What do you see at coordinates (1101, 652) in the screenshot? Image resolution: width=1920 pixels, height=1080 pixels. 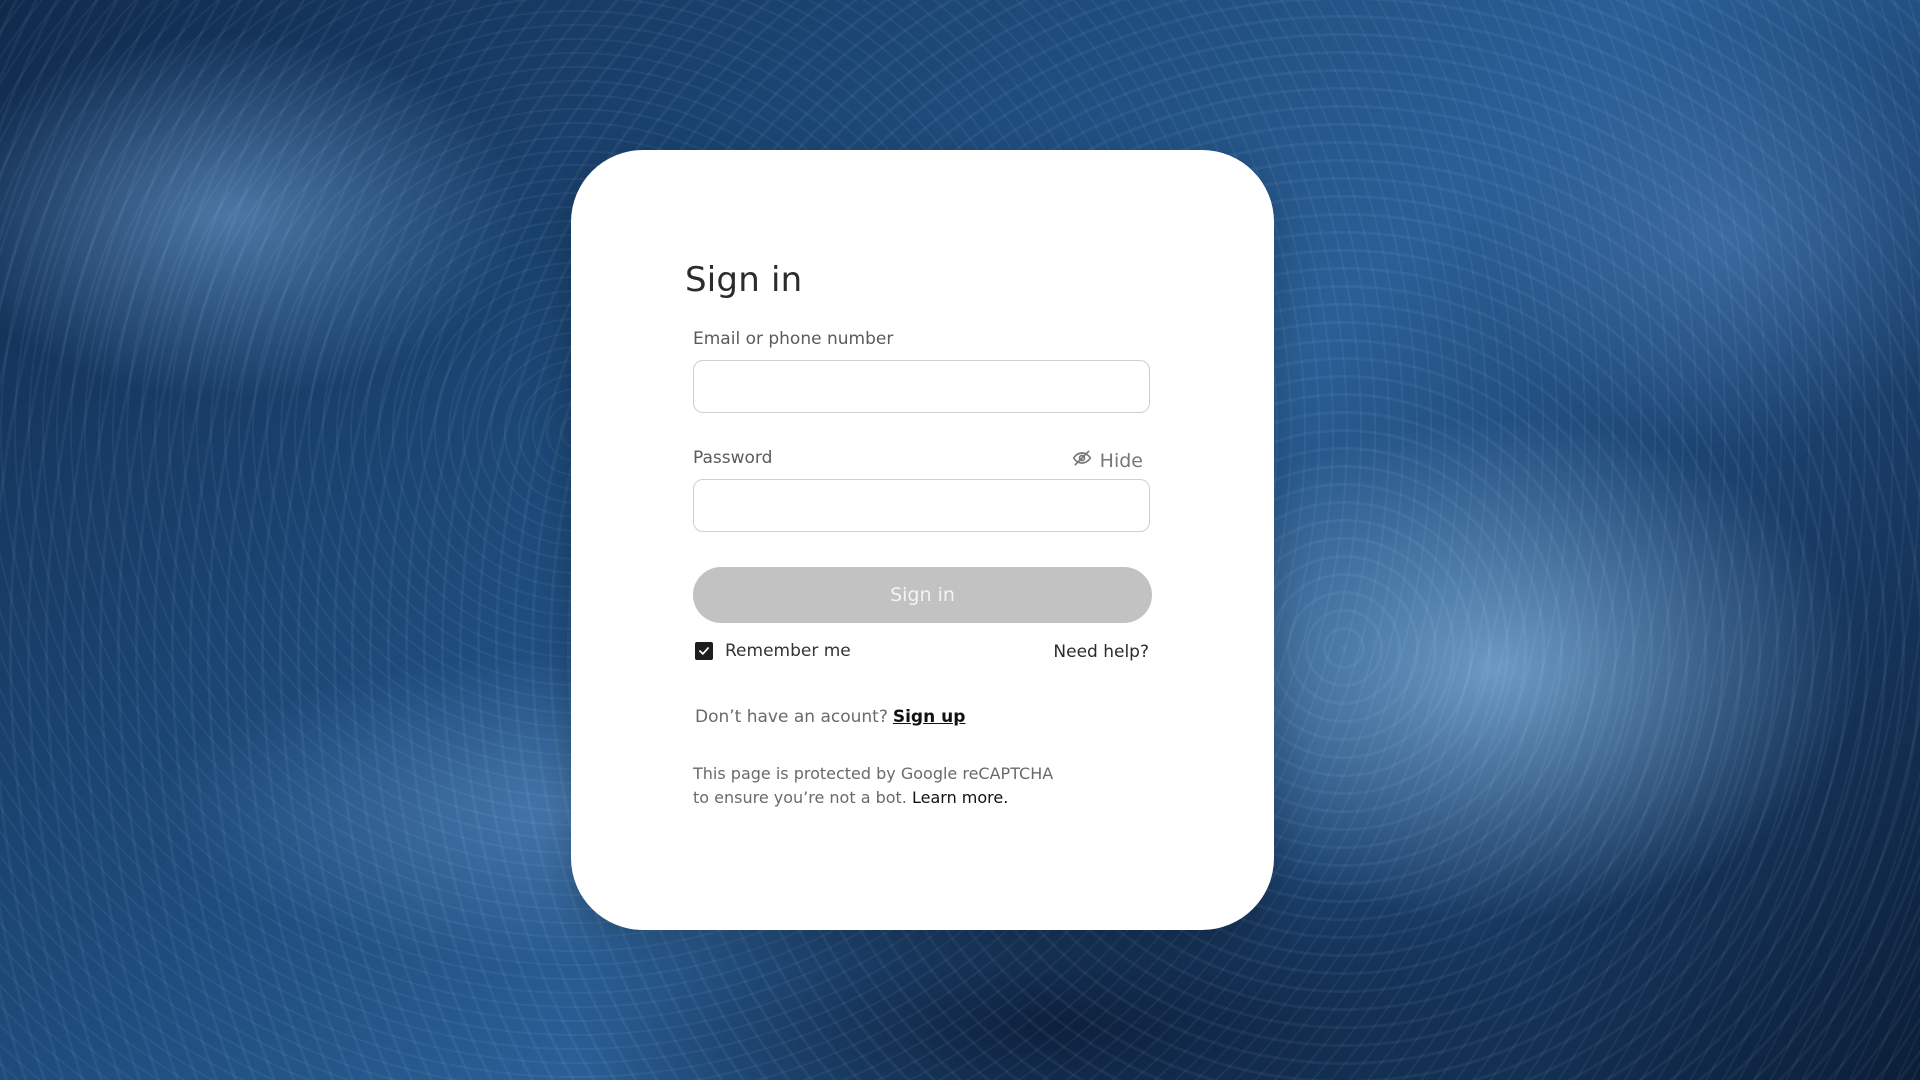 I see `need-help-link: Need help?` at bounding box center [1101, 652].